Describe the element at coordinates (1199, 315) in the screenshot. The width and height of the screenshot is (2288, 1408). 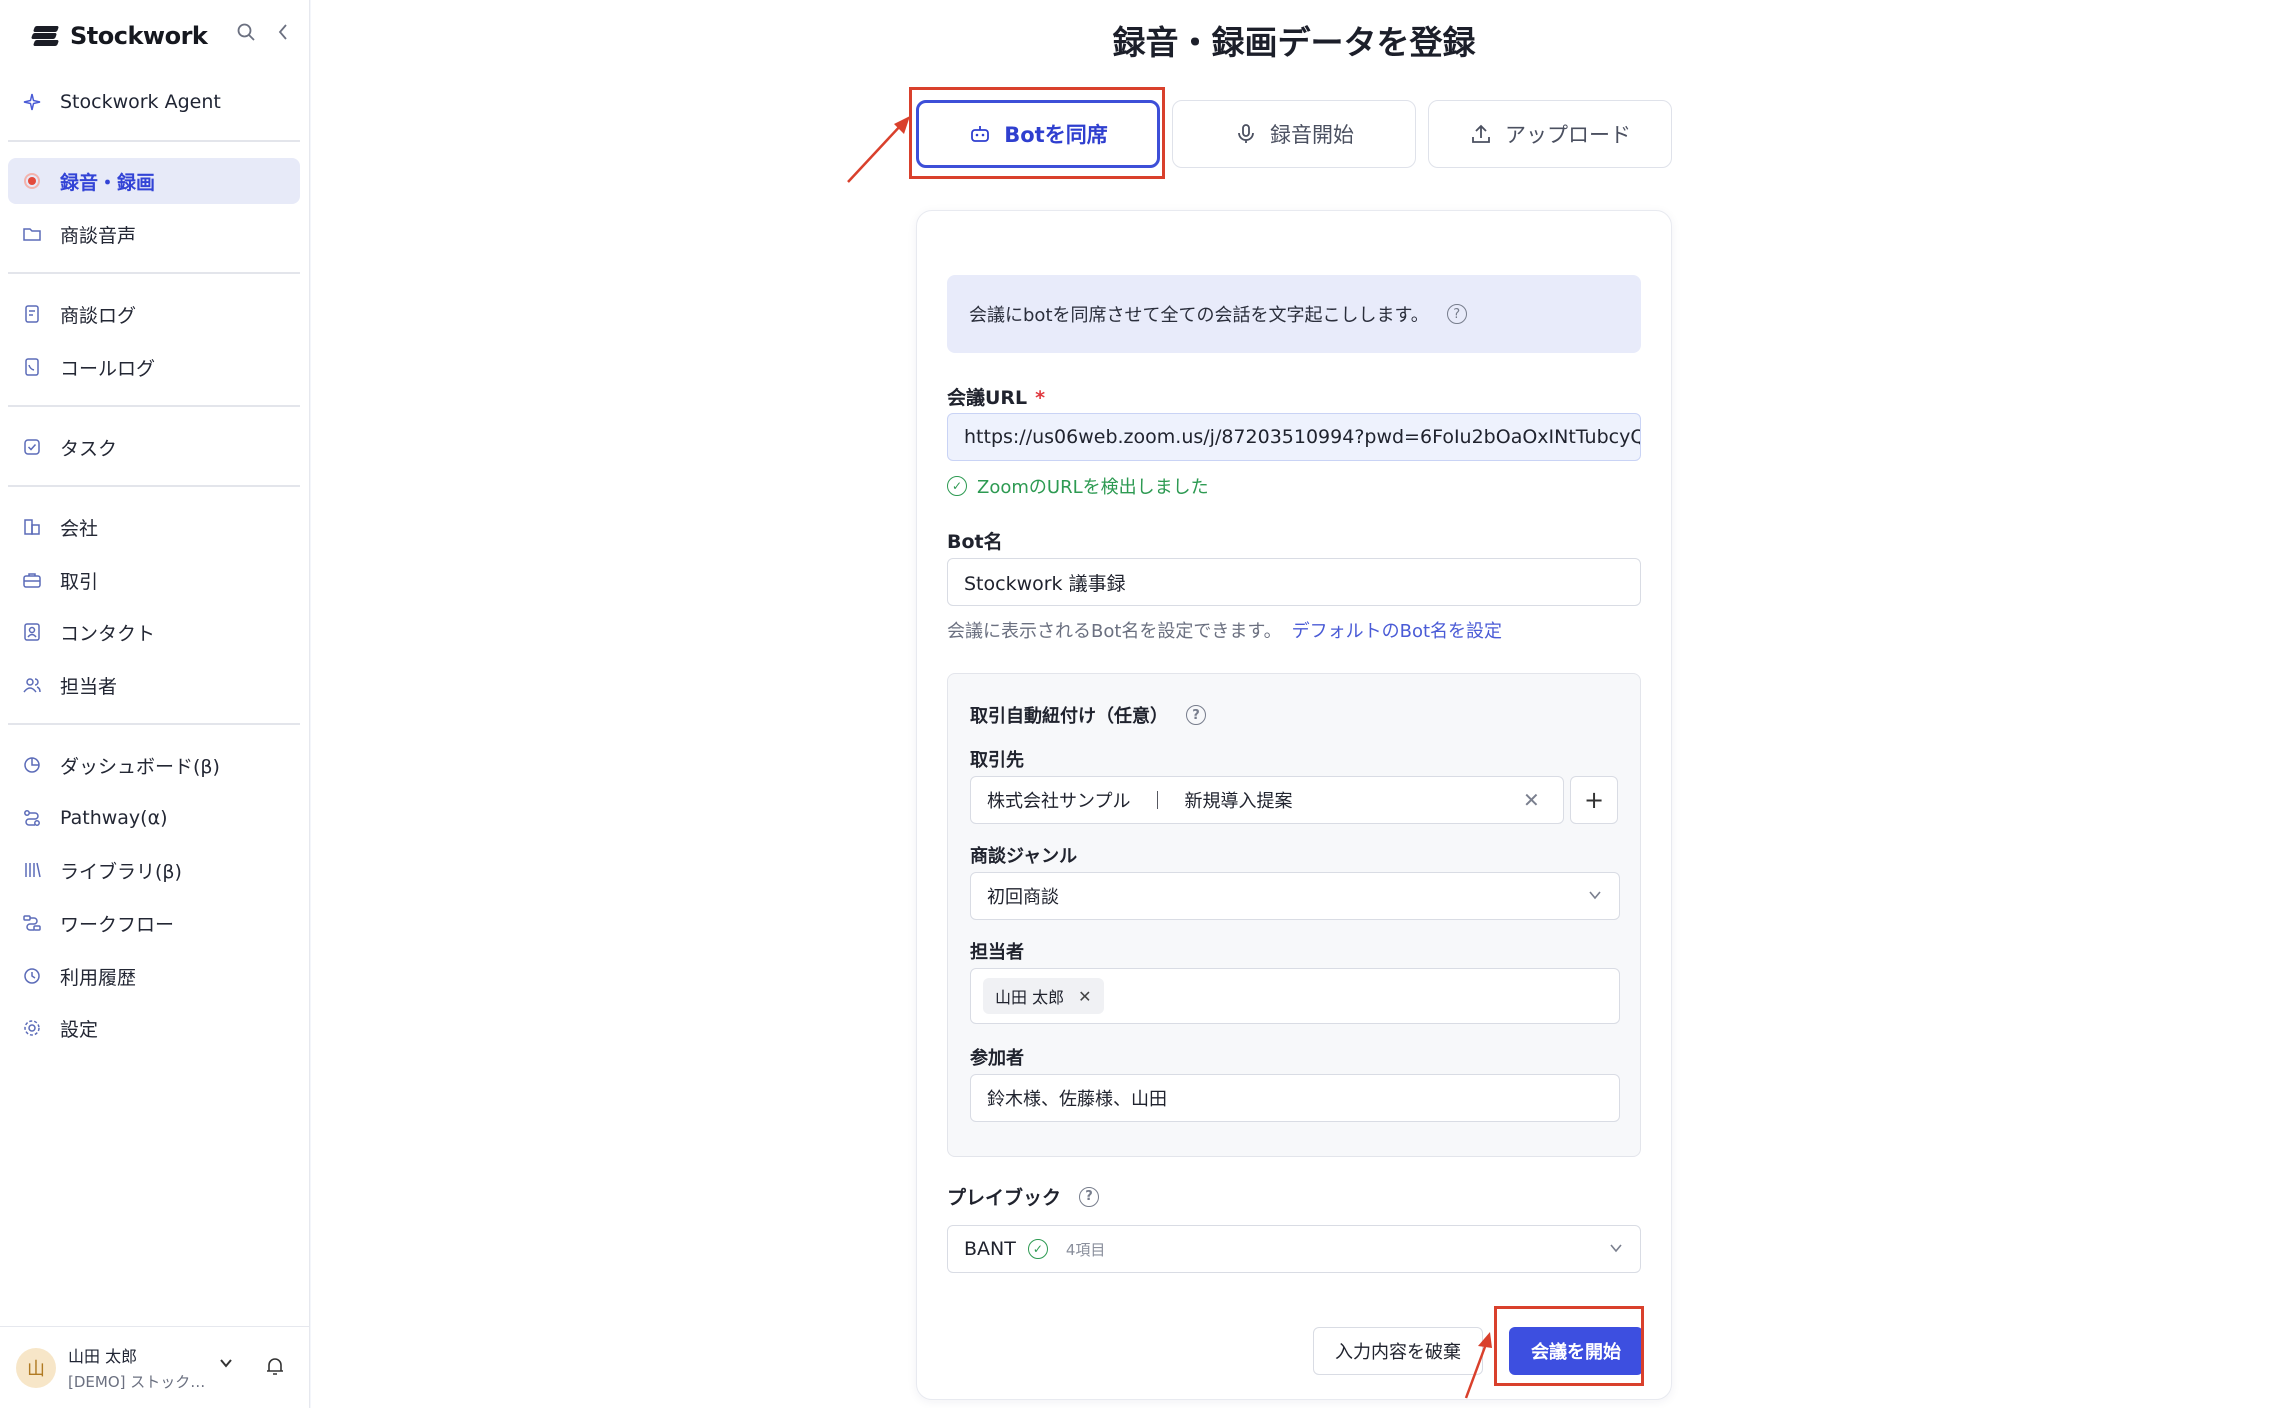
I see `info-text: 会議にbotを同席させて全ての会話を文字起こしします。` at that location.